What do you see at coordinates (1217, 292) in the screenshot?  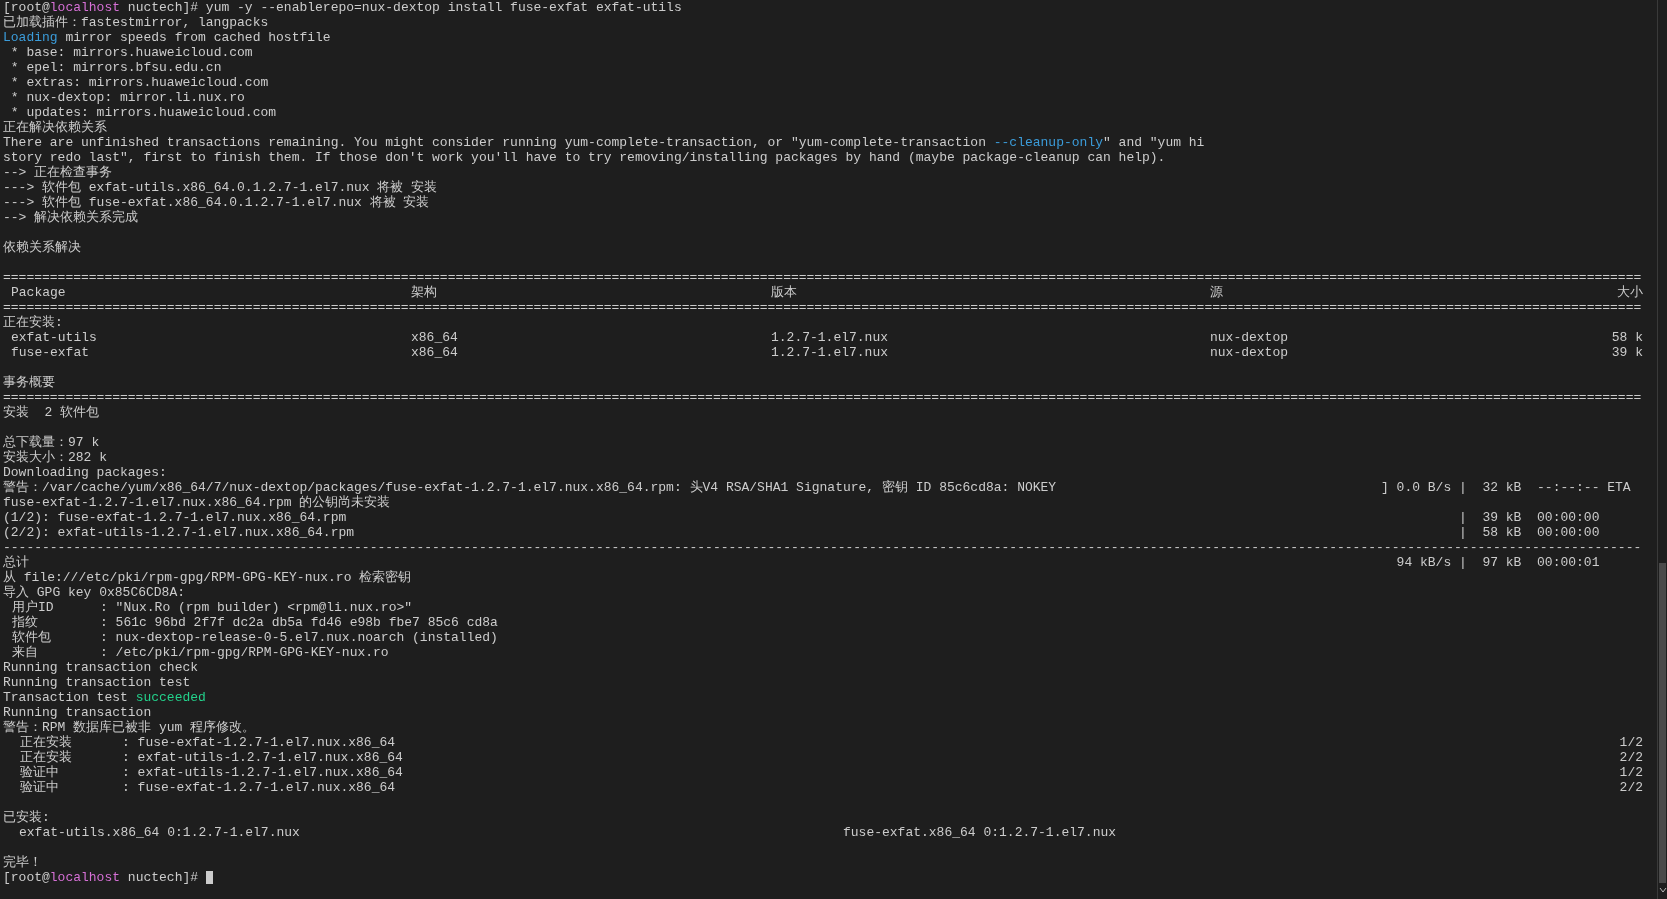 I see `table-cell-text: 源` at bounding box center [1217, 292].